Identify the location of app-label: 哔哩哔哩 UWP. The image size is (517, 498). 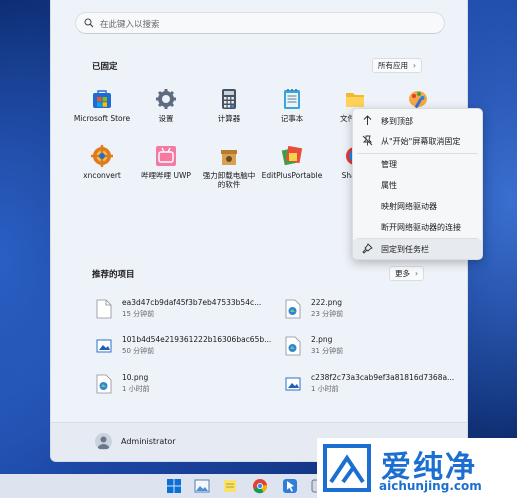
(166, 175).